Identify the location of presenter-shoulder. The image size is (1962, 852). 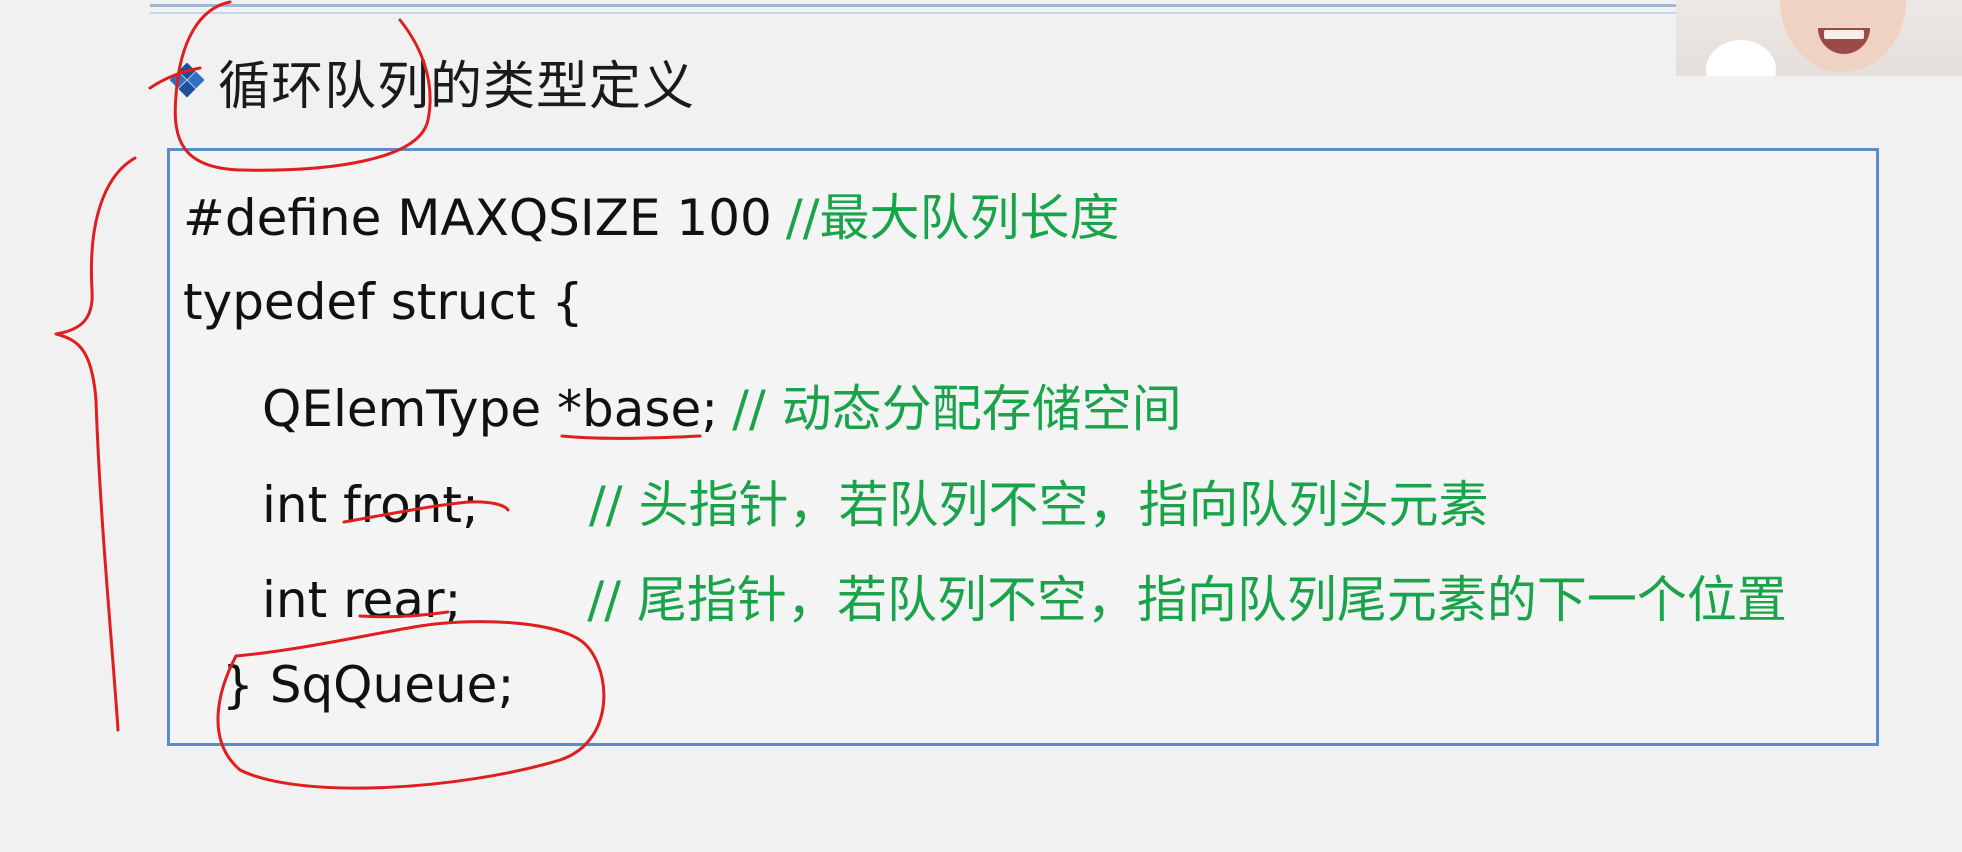
(1741, 58).